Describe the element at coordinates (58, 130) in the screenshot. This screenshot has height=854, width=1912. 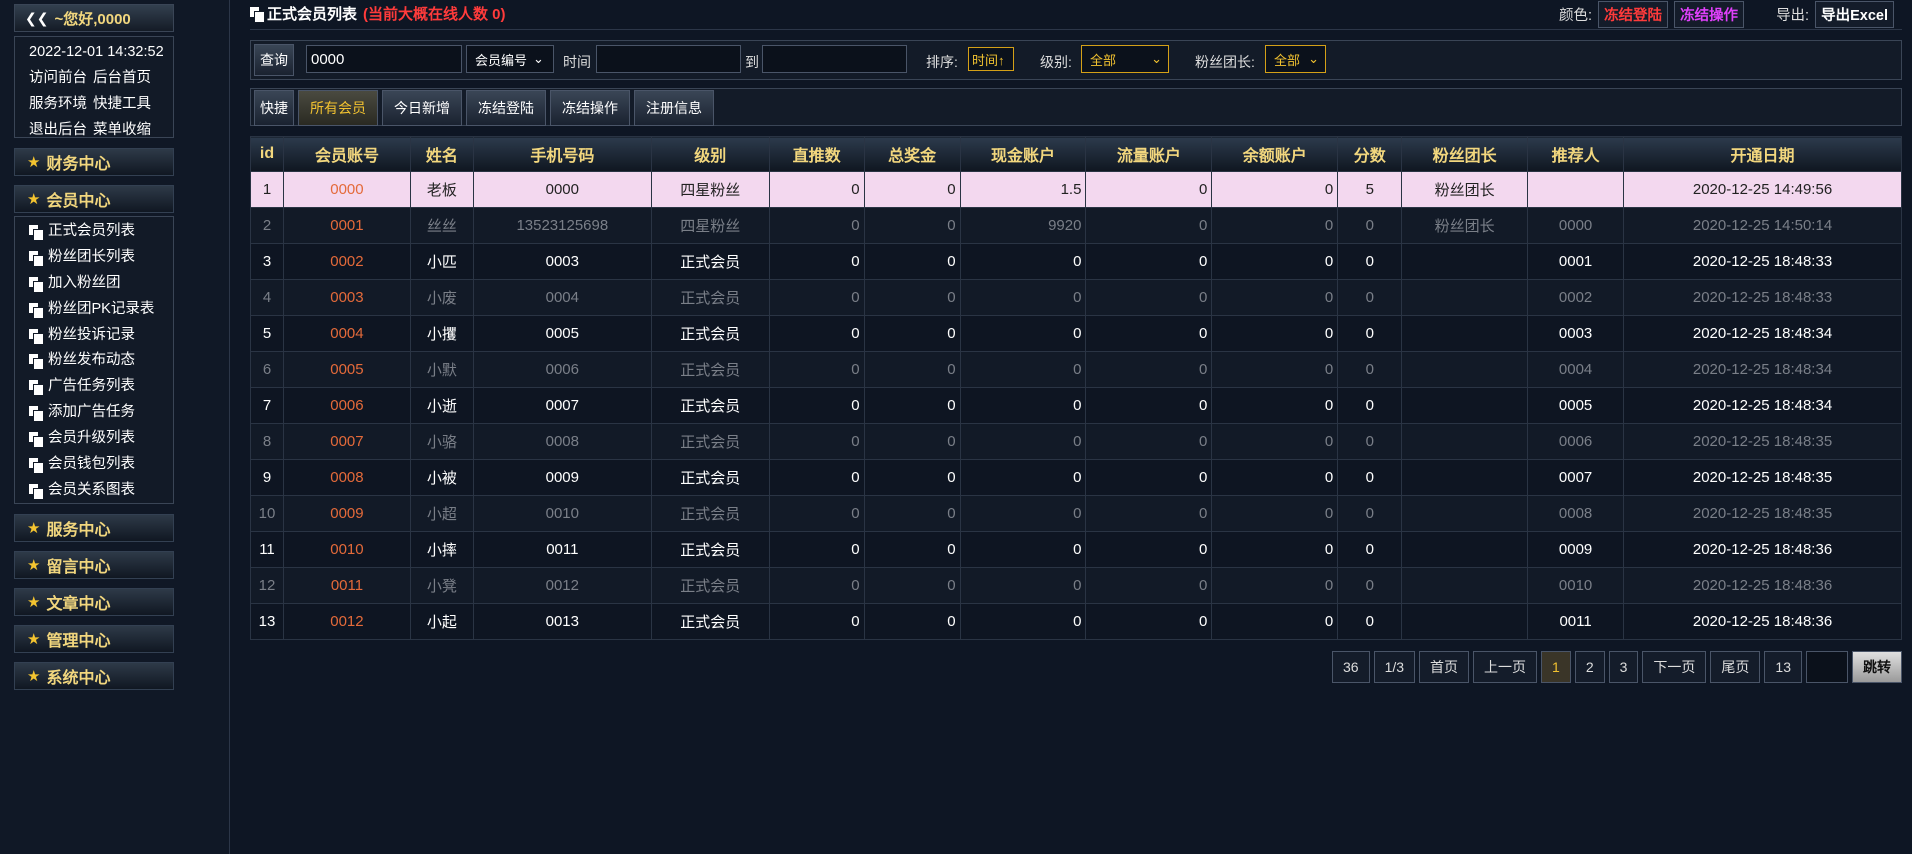
I see `link-logout: 退出后台` at that location.